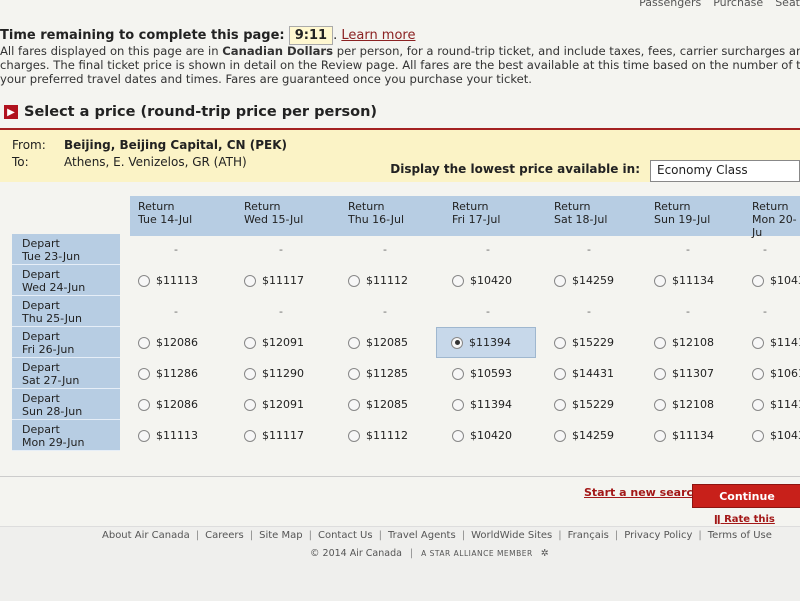 Image resolution: width=800 pixels, height=601 pixels. Describe the element at coordinates (725, 171) in the screenshot. I see `cabin-class-select: Economy Class` at that location.